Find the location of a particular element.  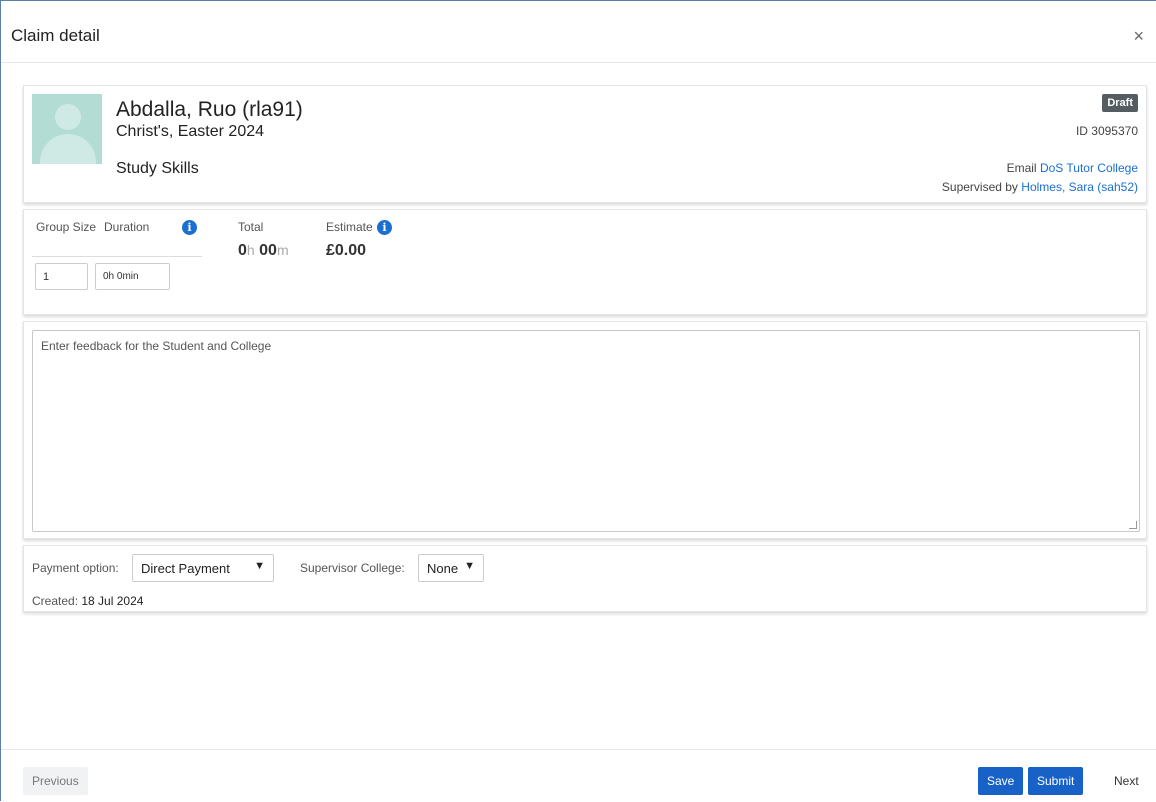

avatar is located at coordinates (67, 129).